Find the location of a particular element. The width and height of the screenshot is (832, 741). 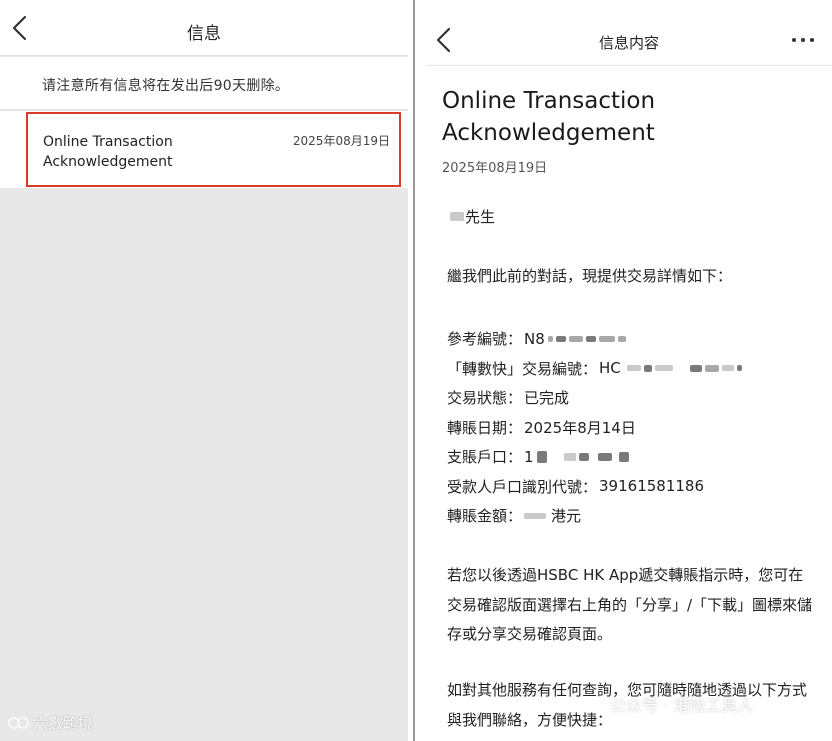

page-title: 信息 is located at coordinates (204, 34).